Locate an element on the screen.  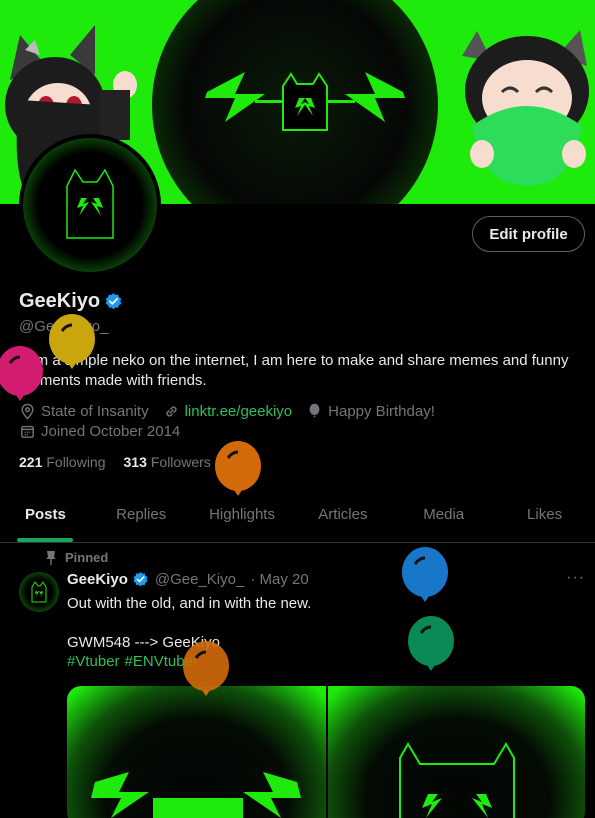
post-hashtags: #Vtuber #ENVtuber is located at coordinates (132, 661).